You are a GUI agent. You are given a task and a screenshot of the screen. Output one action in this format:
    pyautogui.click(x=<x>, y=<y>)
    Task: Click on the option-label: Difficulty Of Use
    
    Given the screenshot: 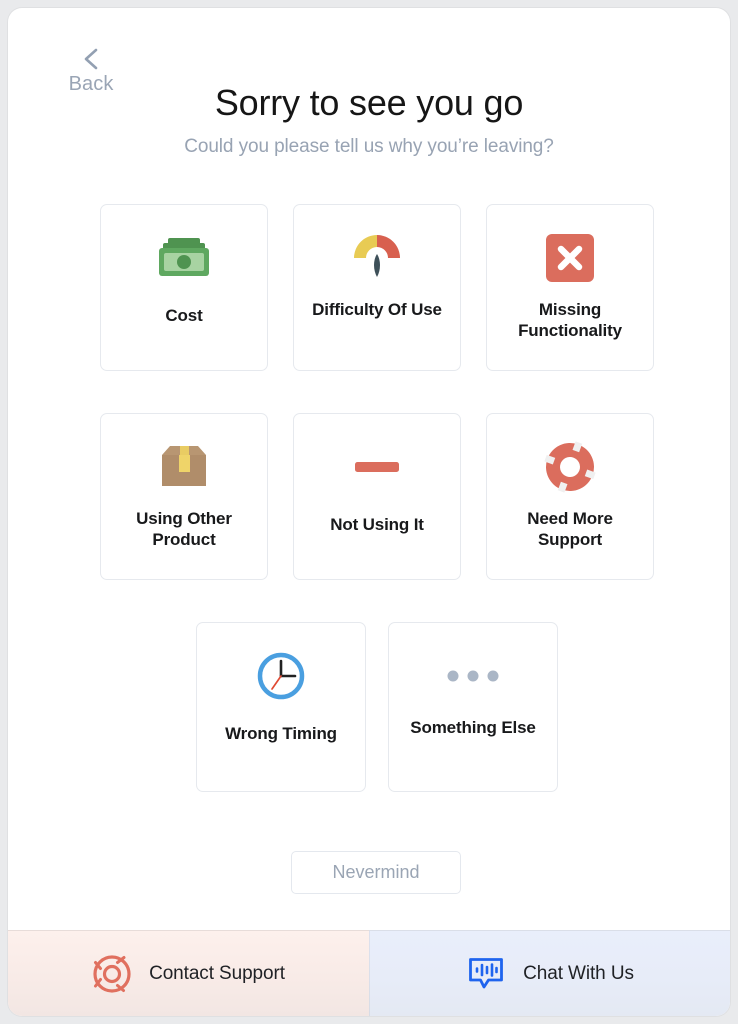 What is the action you would take?
    pyautogui.click(x=377, y=309)
    